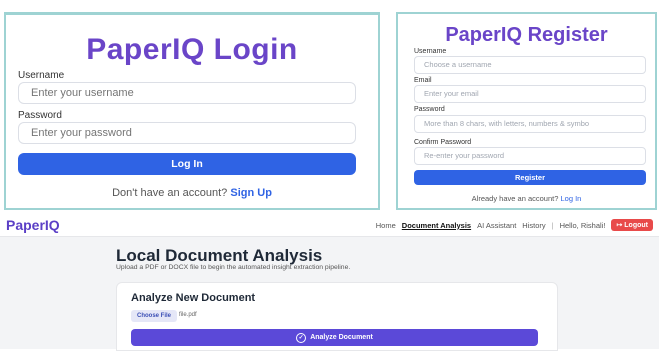 The width and height of the screenshot is (659, 351). I want to click on check-circle-icon: ✓, so click(301, 337).